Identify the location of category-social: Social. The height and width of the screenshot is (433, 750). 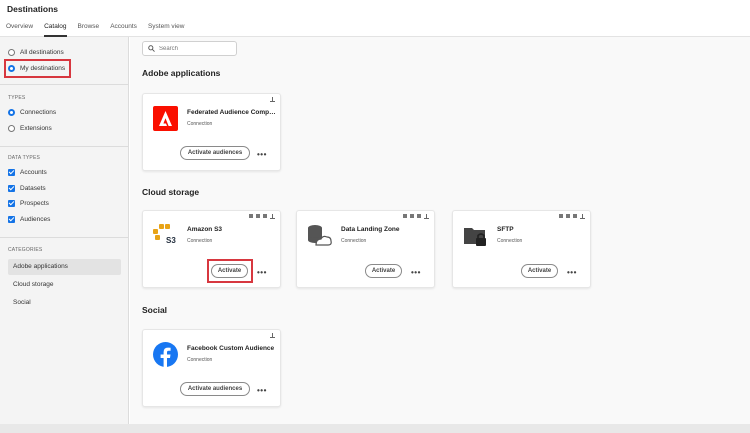
(64, 303).